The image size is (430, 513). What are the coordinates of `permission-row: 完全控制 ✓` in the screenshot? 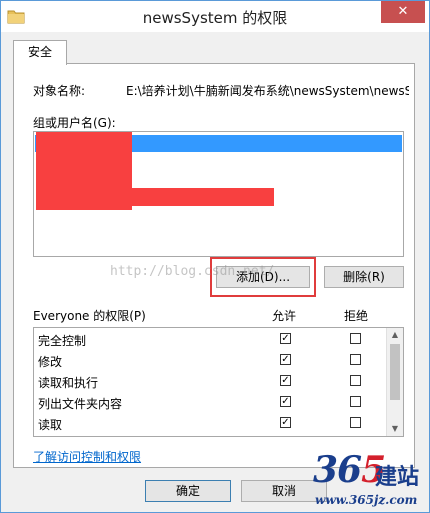 It's located at (211, 339).